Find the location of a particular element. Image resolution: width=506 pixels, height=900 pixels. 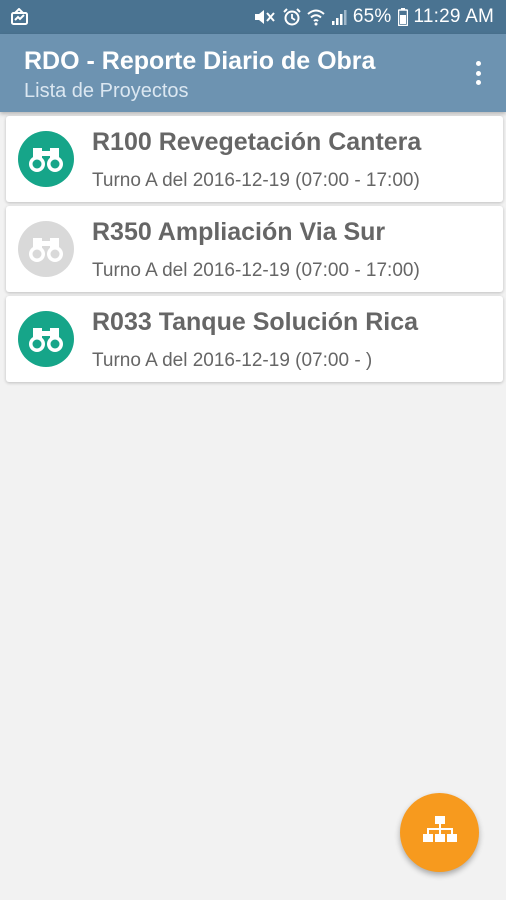

sitemap-fab-button is located at coordinates (439, 832).